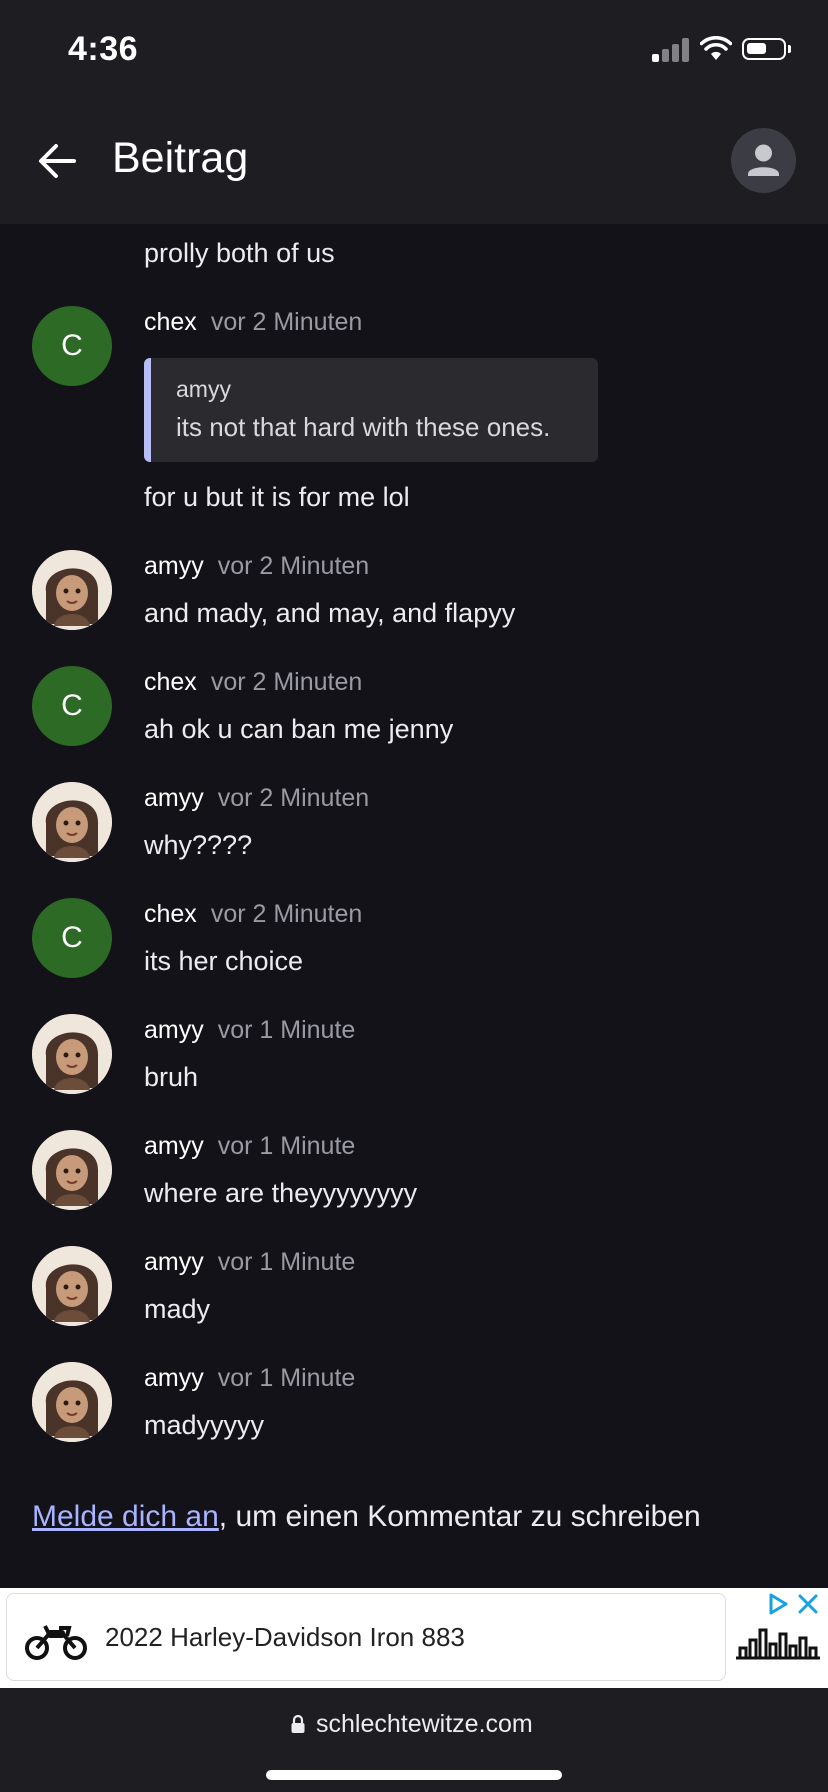  I want to click on quote-text: its not that hard with these ones., so click(363, 427).